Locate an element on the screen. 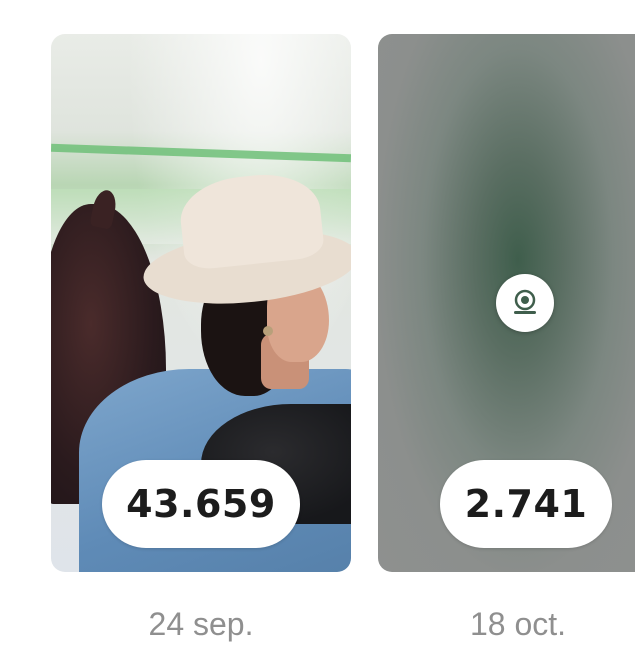 This screenshot has width=635, height=651. views-count: 43.659 is located at coordinates (201, 504).